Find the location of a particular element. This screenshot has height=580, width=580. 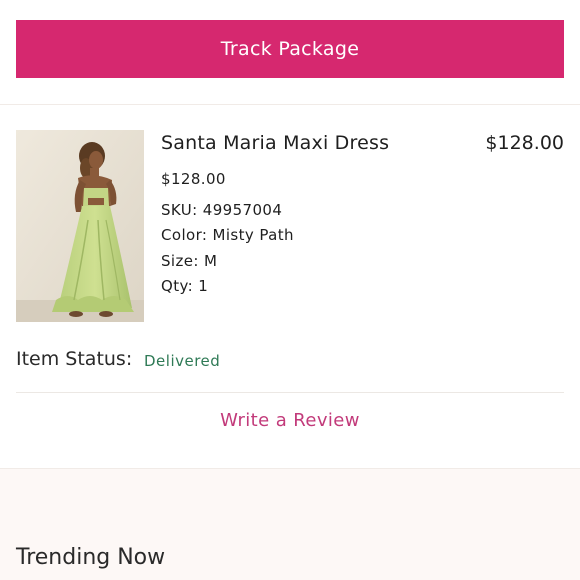

dress-photo-illustration is located at coordinates (80, 226).